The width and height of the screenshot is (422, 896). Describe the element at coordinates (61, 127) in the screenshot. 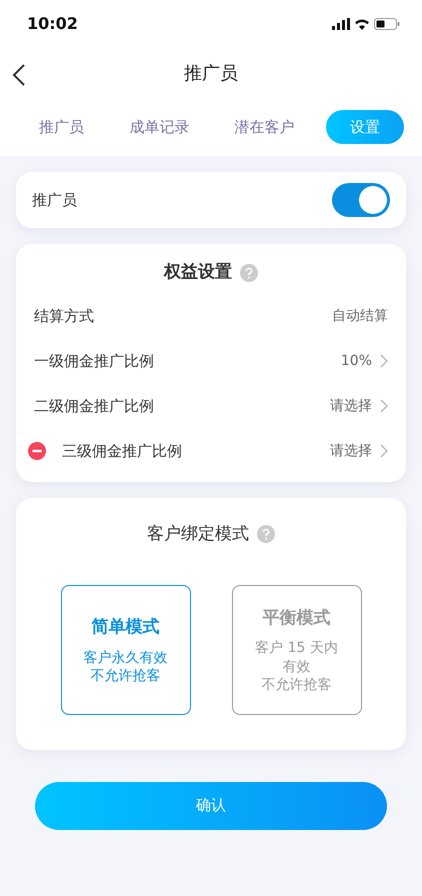

I see `tab: 推广员` at that location.